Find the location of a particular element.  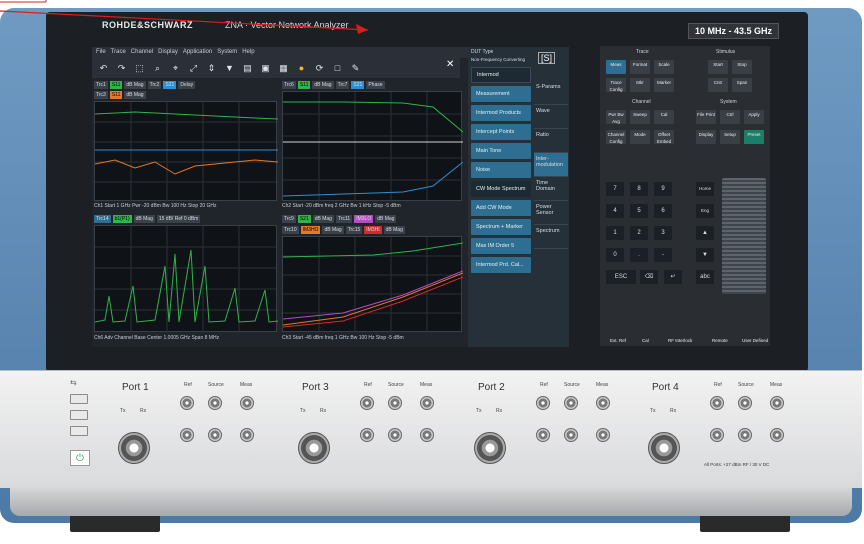

add-cw-mode-button: Add CW Mode is located at coordinates (501, 208).